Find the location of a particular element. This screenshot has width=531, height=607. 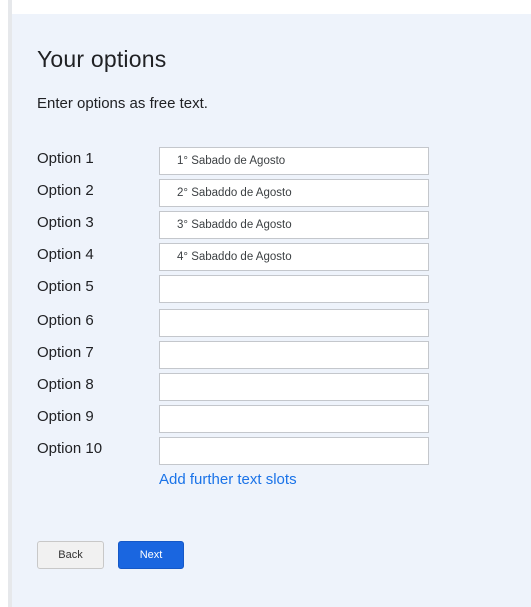

next-button: Next is located at coordinates (151, 555).